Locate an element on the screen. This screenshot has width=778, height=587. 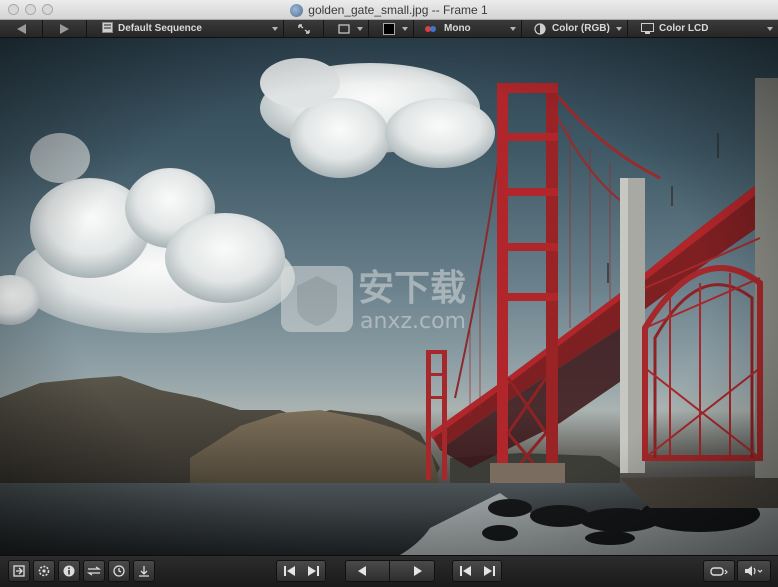
step-forward-icon is located at coordinates (311, 571).